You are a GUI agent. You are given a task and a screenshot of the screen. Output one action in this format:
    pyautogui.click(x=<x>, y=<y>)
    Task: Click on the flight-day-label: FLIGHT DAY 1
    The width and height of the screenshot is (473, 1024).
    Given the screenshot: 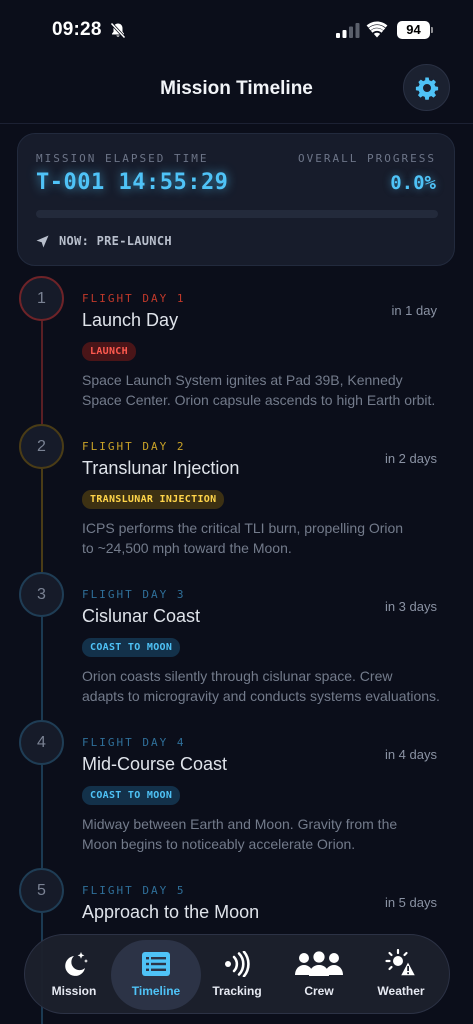 What is the action you would take?
    pyautogui.click(x=134, y=298)
    